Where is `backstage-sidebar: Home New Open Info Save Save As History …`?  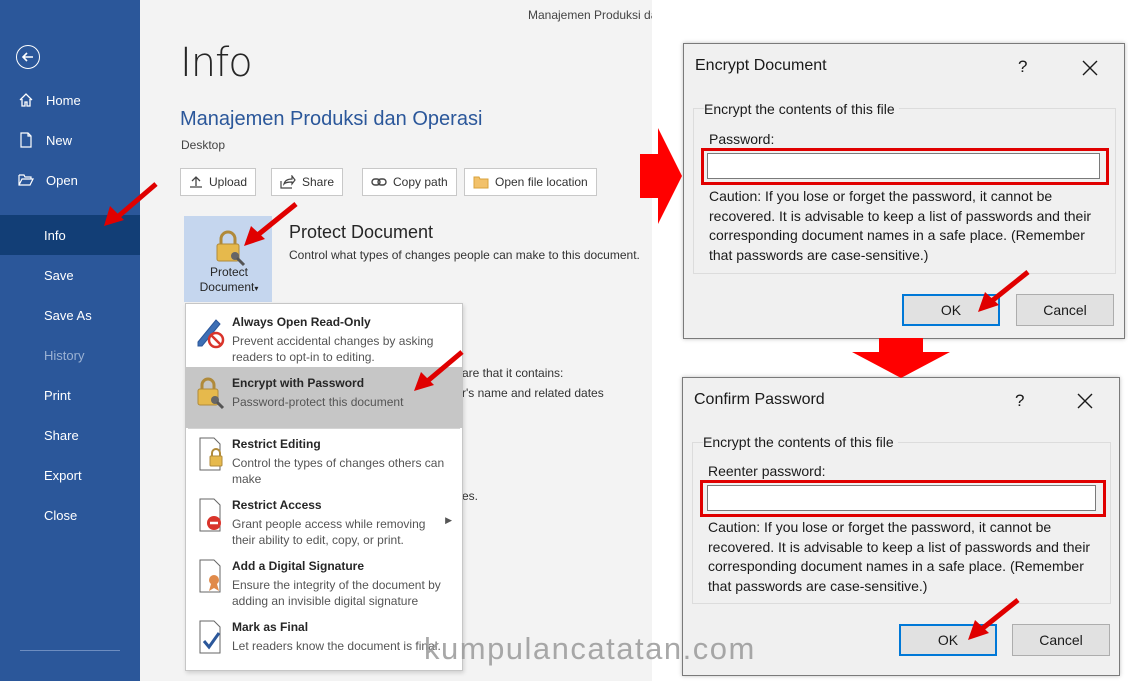 backstage-sidebar: Home New Open Info Save Save As History … is located at coordinates (70, 340).